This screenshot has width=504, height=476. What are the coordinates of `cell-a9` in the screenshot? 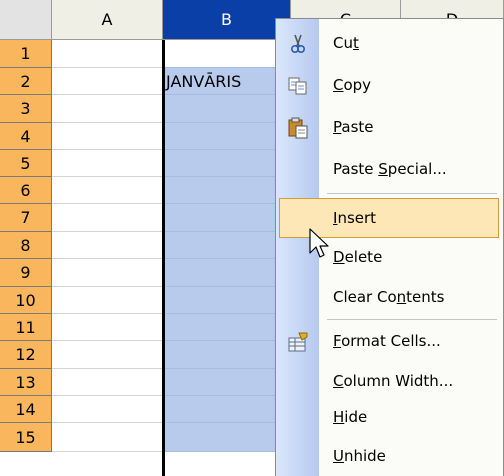 It's located at (107, 273).